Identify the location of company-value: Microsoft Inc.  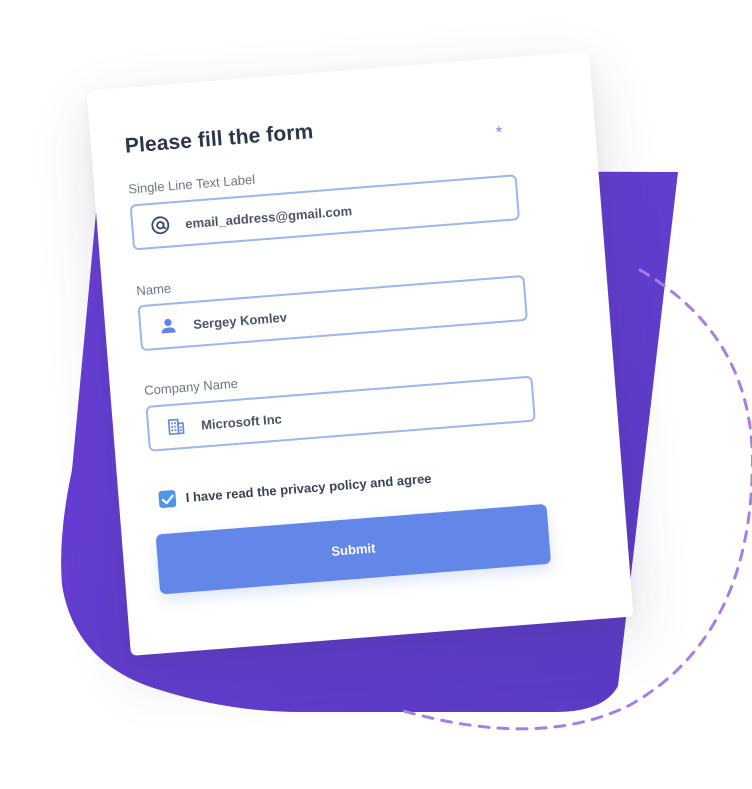
(241, 421).